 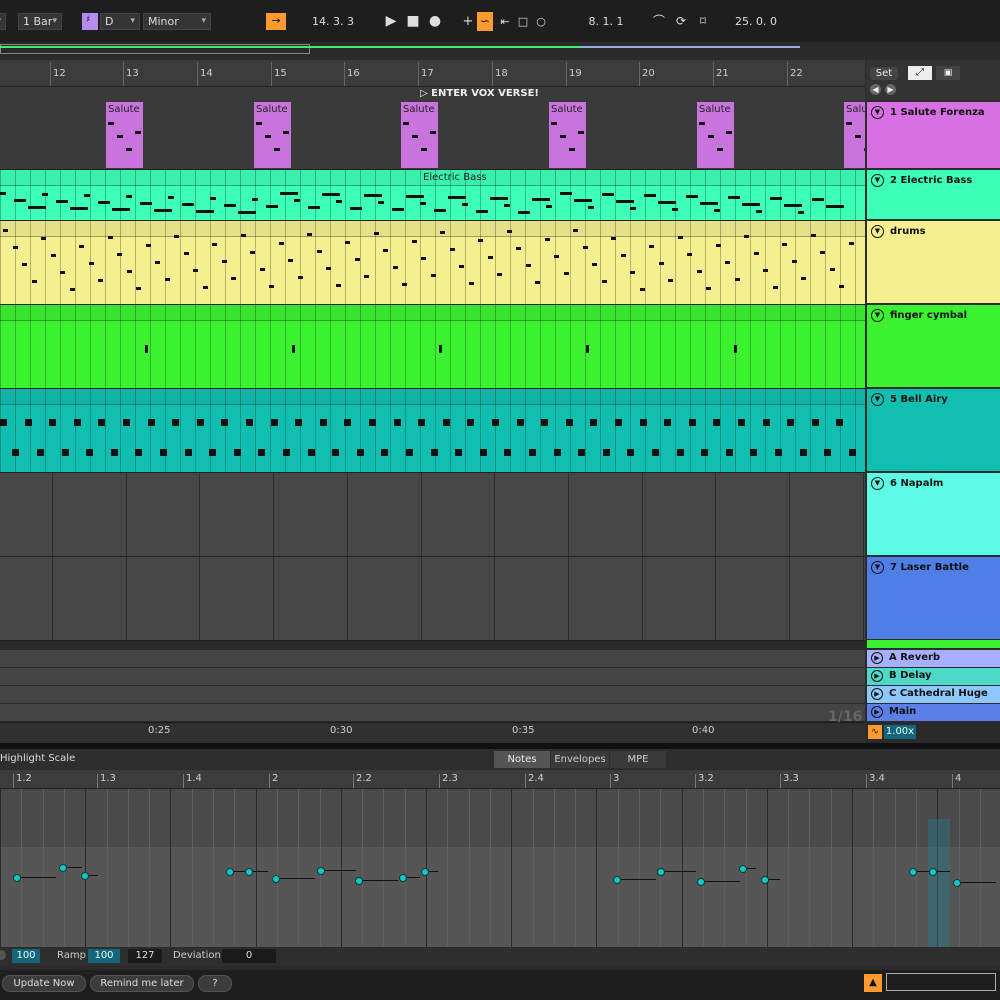 What do you see at coordinates (276, 21) in the screenshot?
I see `follow-button: →` at bounding box center [276, 21].